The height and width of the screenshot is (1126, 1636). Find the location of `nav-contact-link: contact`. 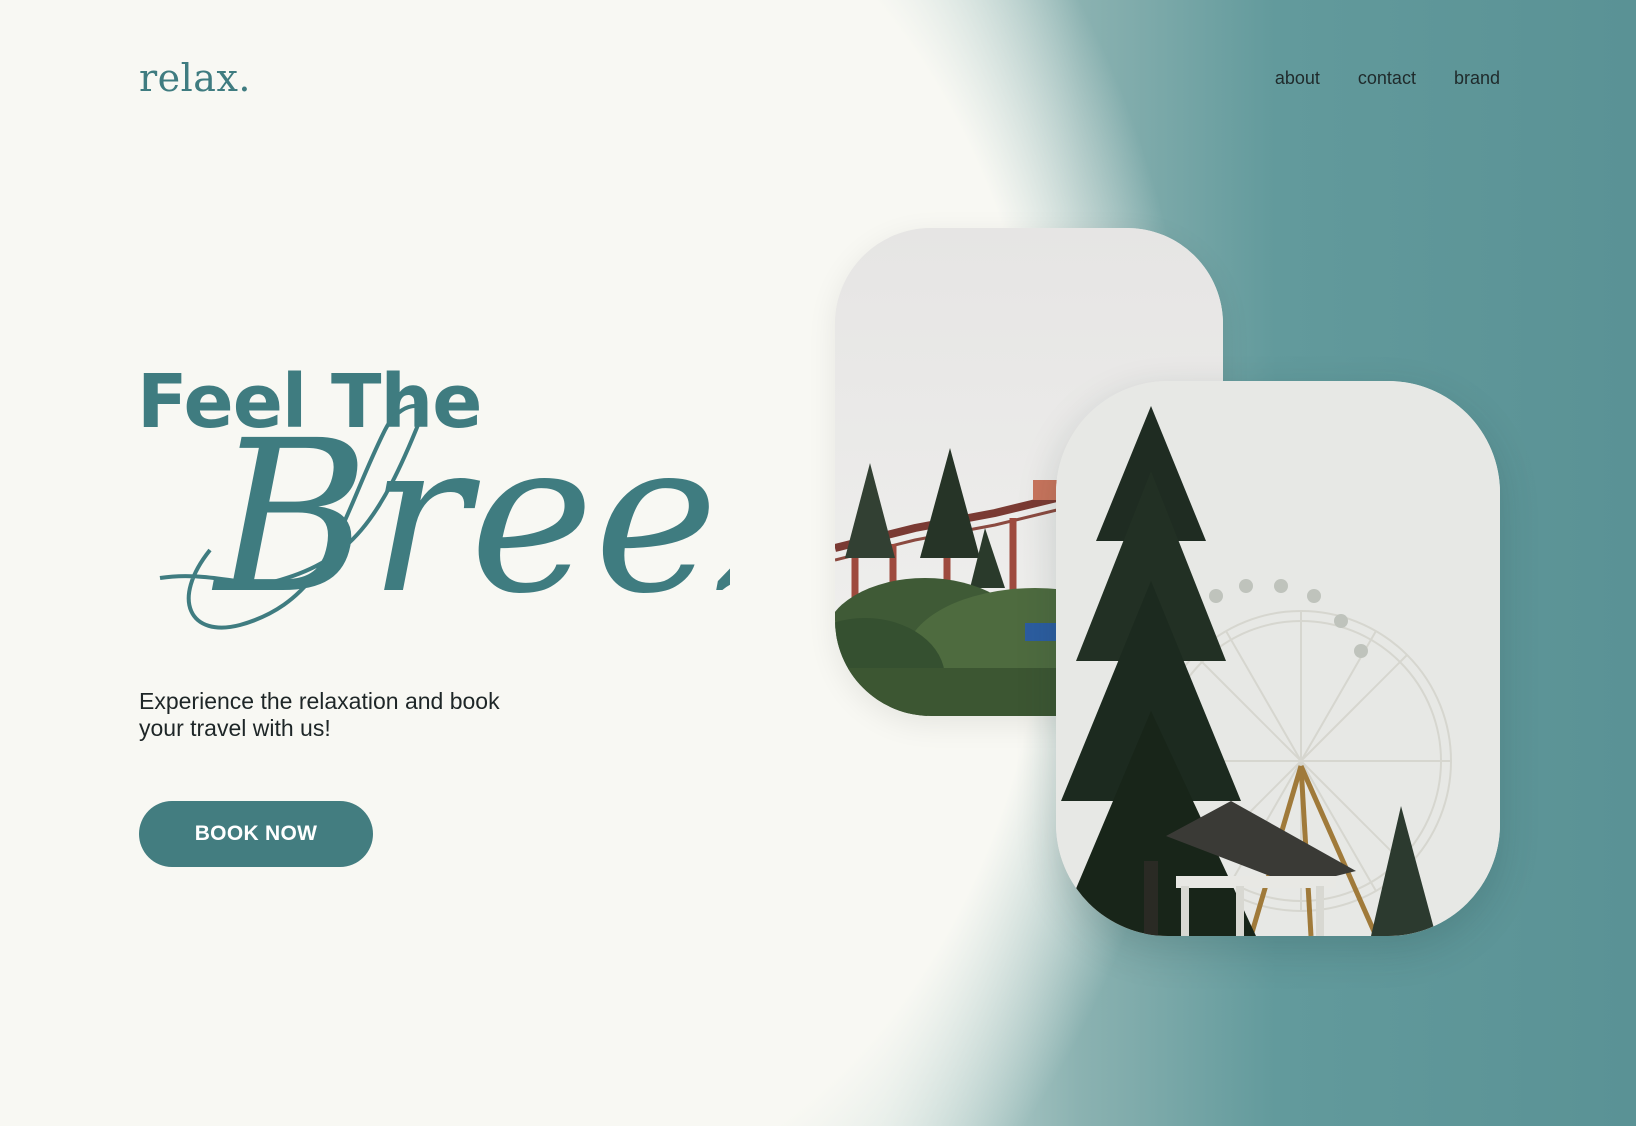

nav-contact-link: contact is located at coordinates (1387, 78).